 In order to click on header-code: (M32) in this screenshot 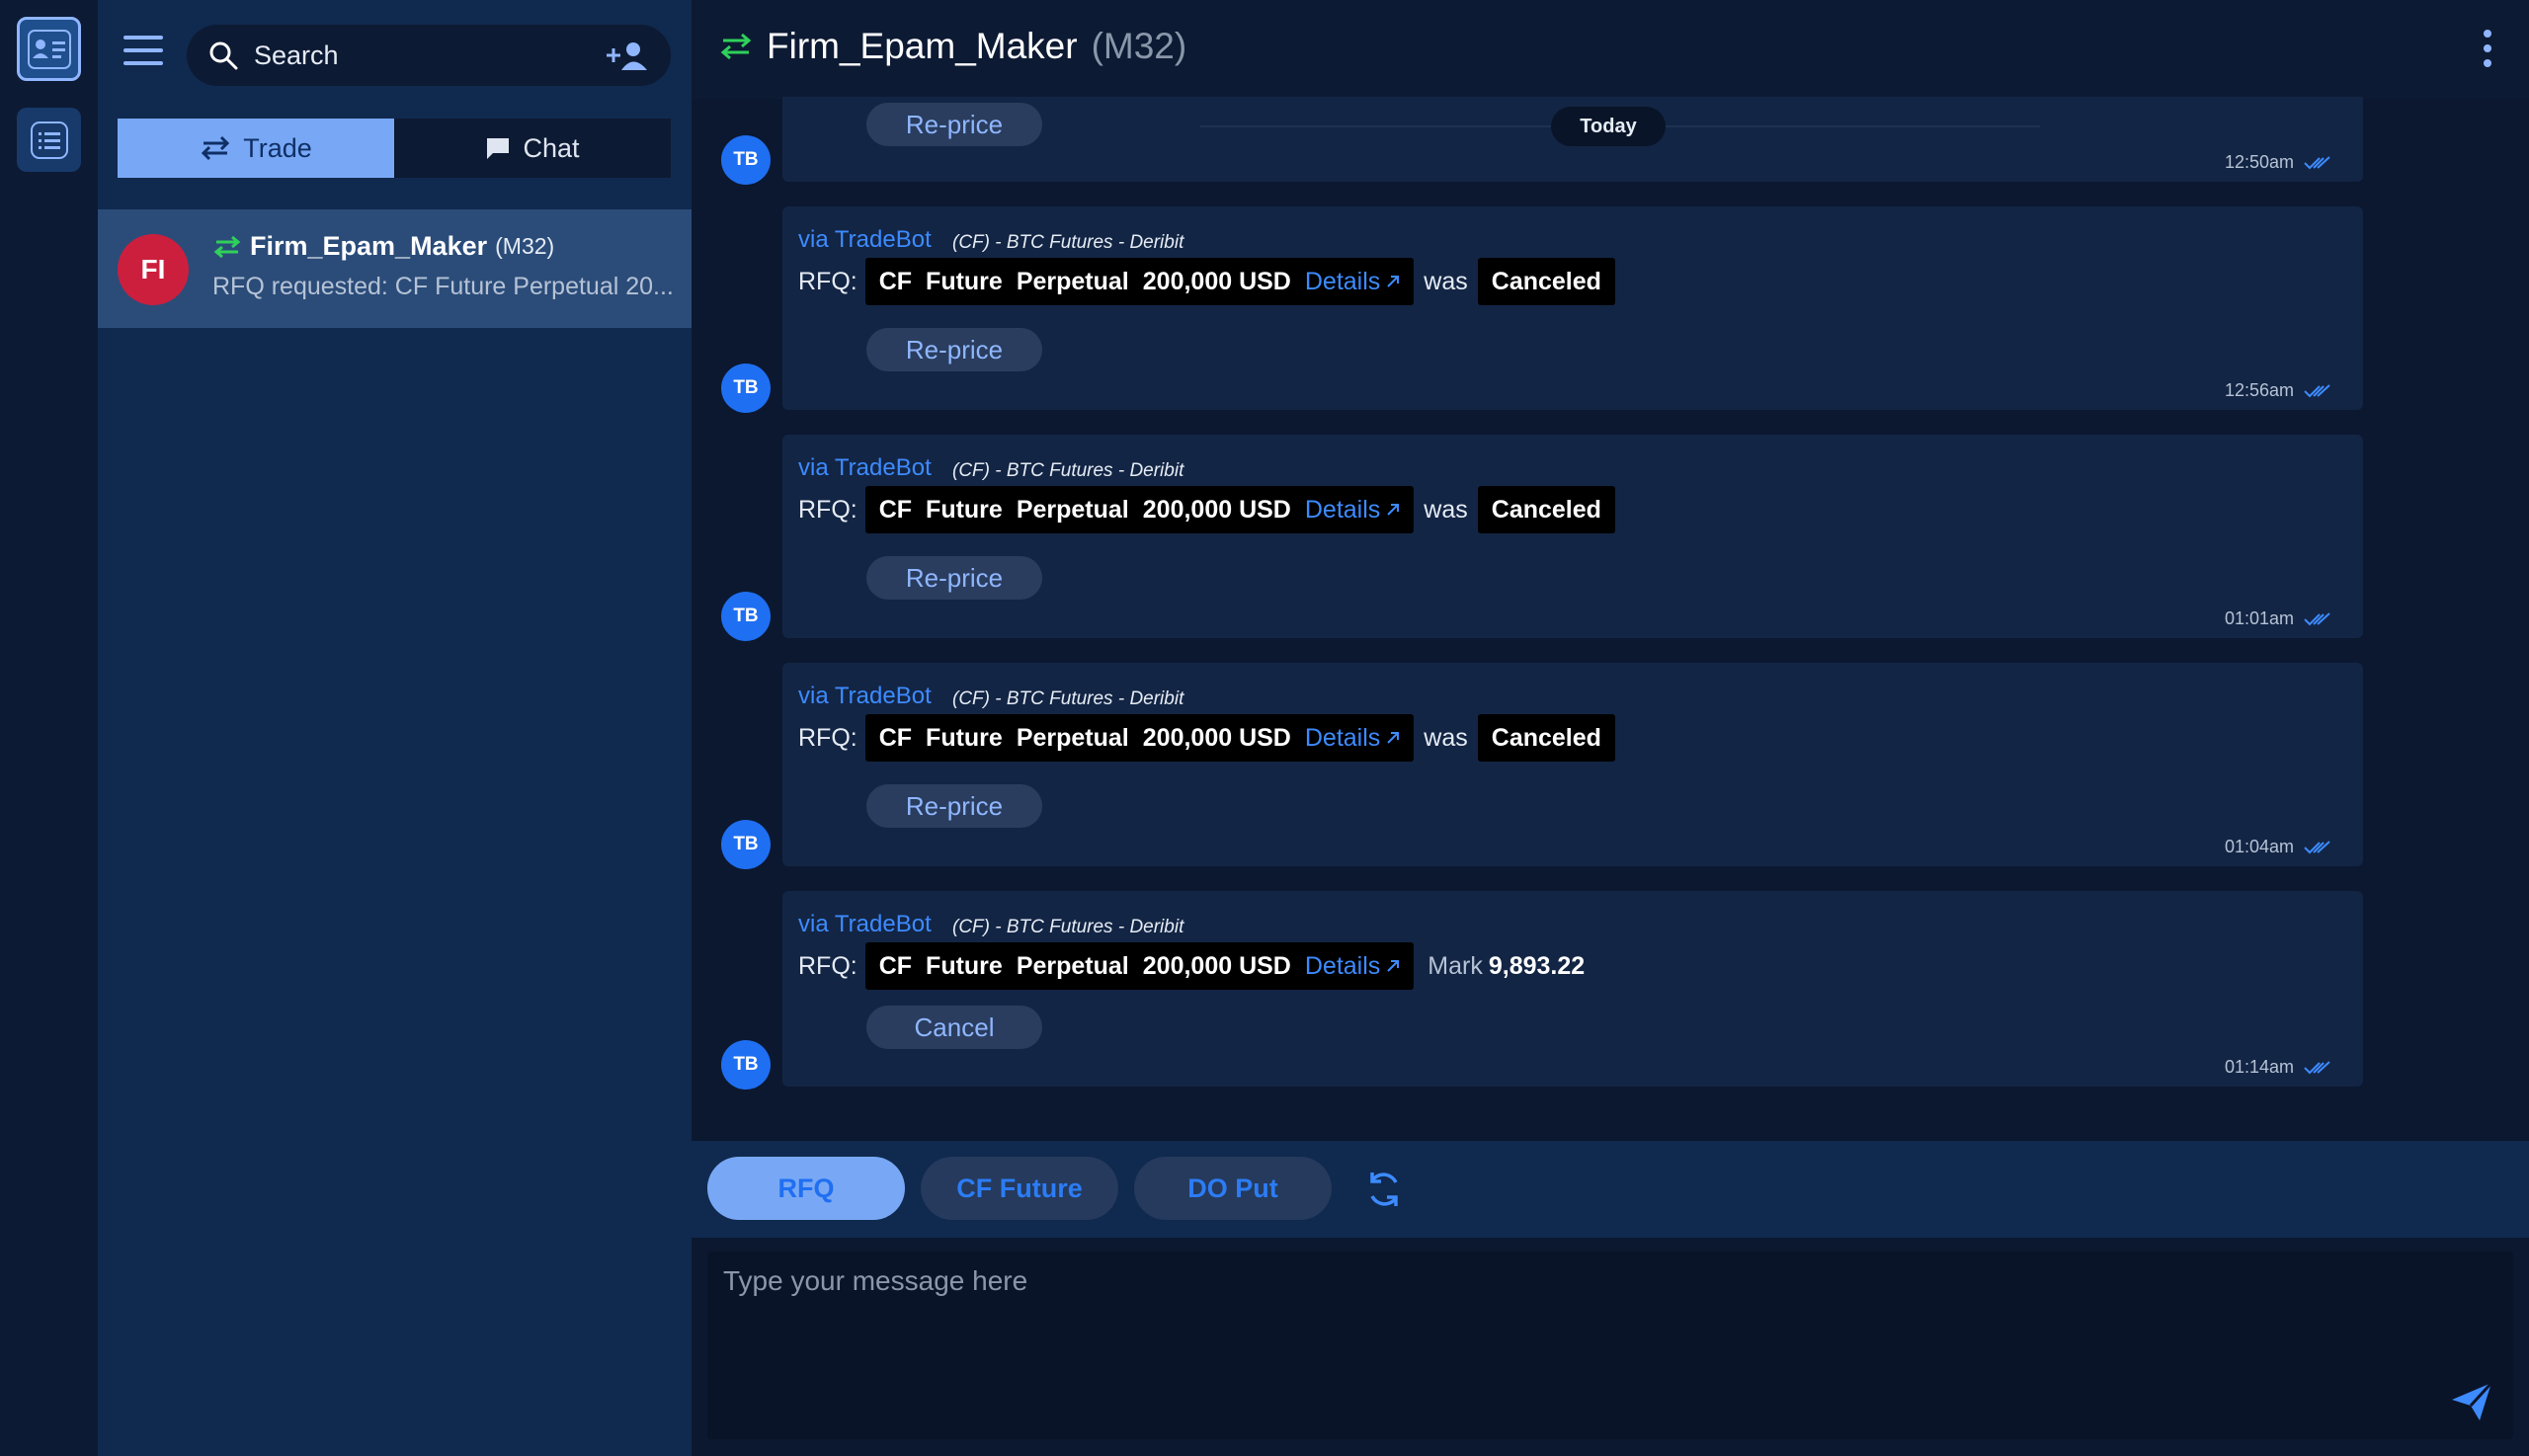, I will do `click(1139, 46)`.